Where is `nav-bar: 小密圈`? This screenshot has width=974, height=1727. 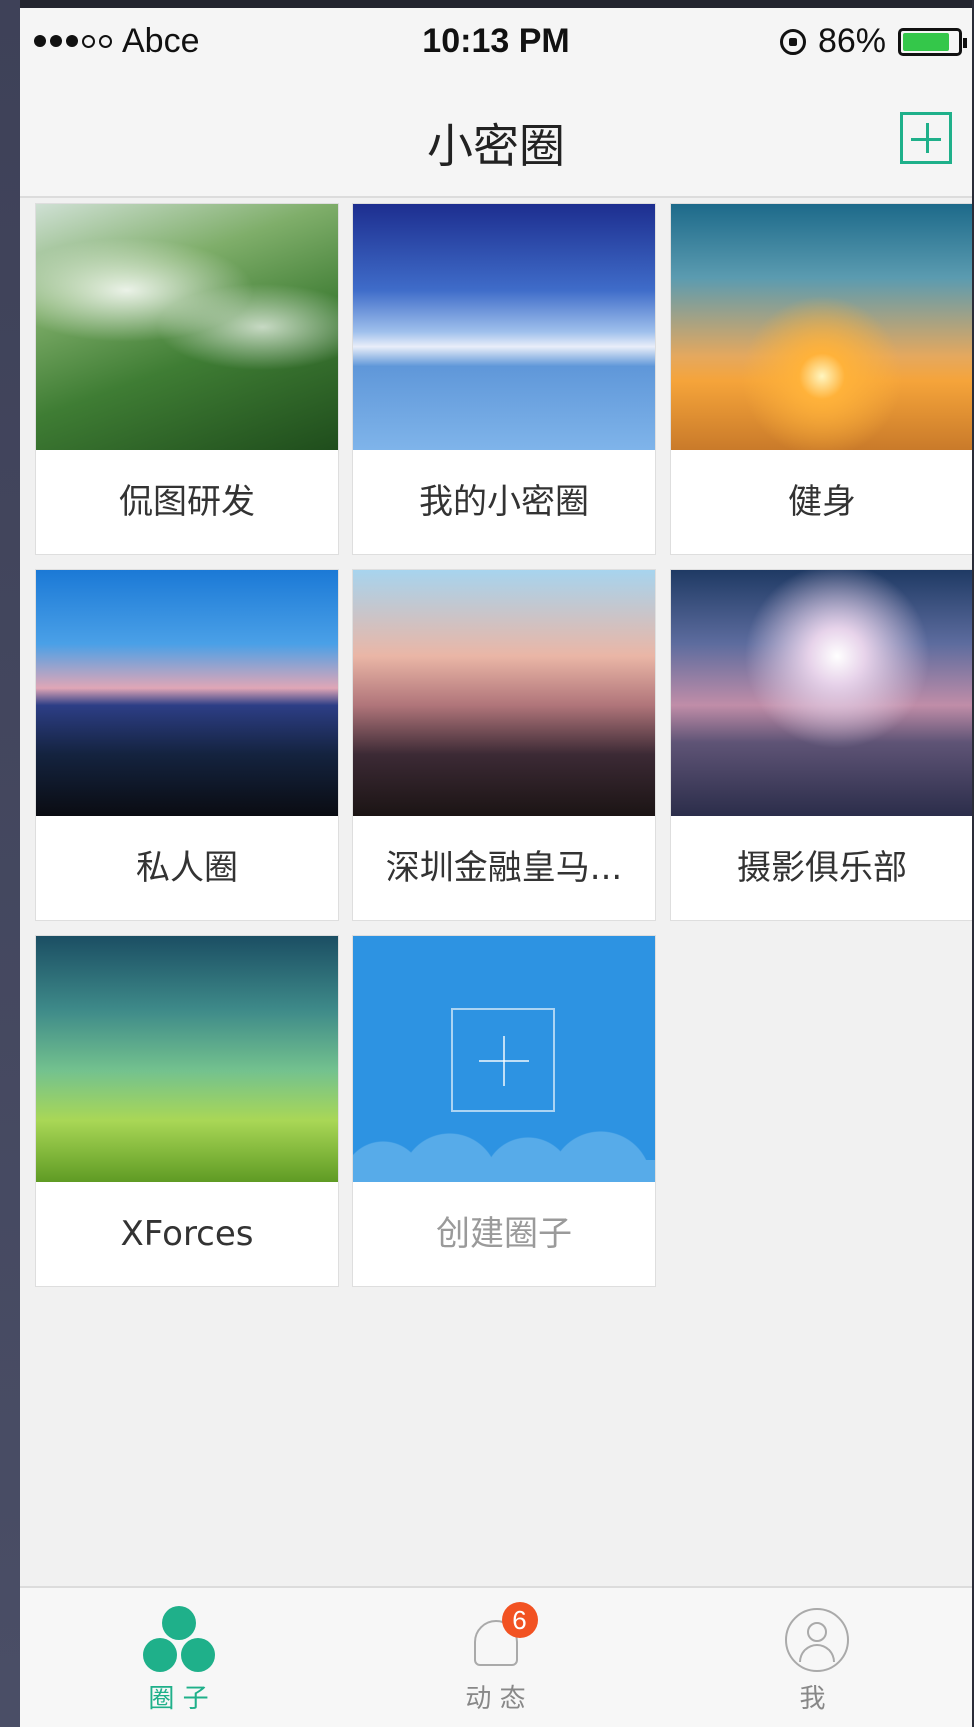 nav-bar: 小密圈 is located at coordinates (496, 140).